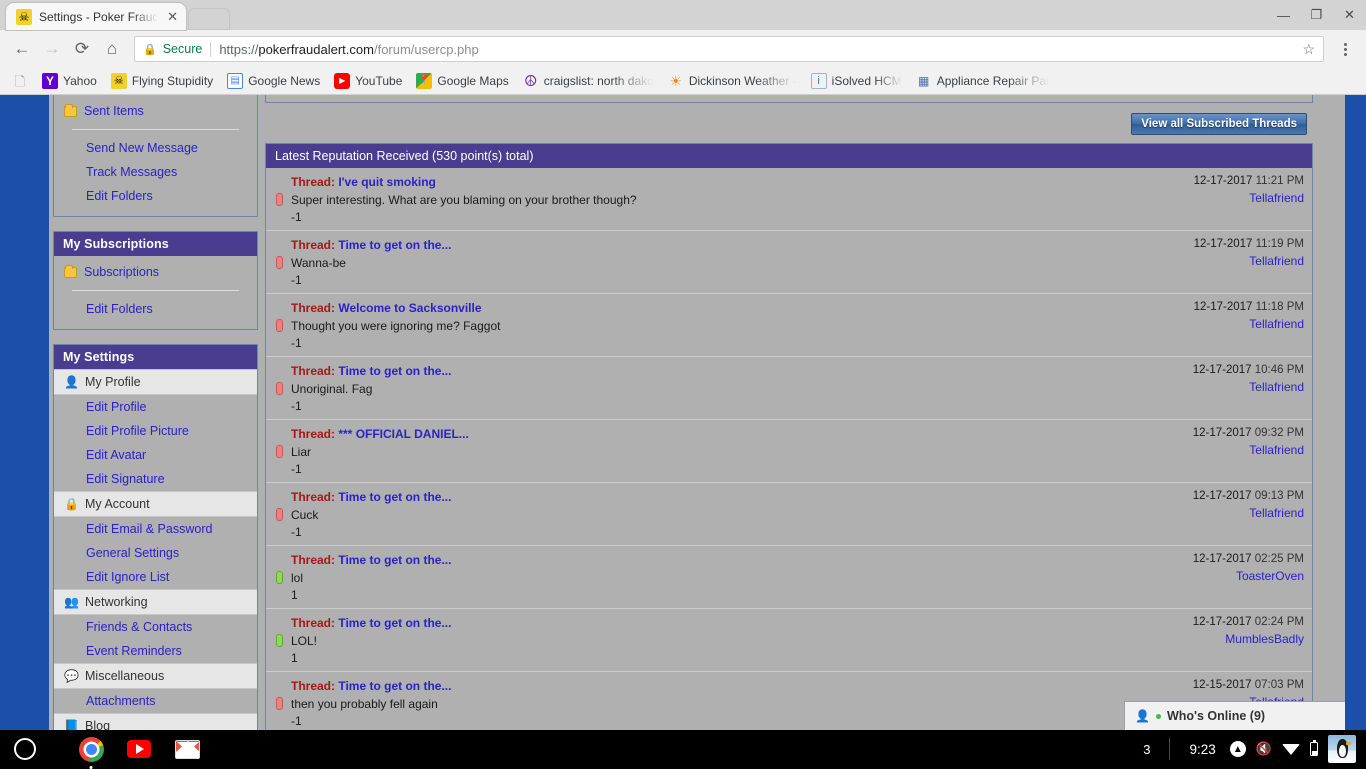  What do you see at coordinates (82, 49) in the screenshot?
I see `reload-icon: ⟳` at bounding box center [82, 49].